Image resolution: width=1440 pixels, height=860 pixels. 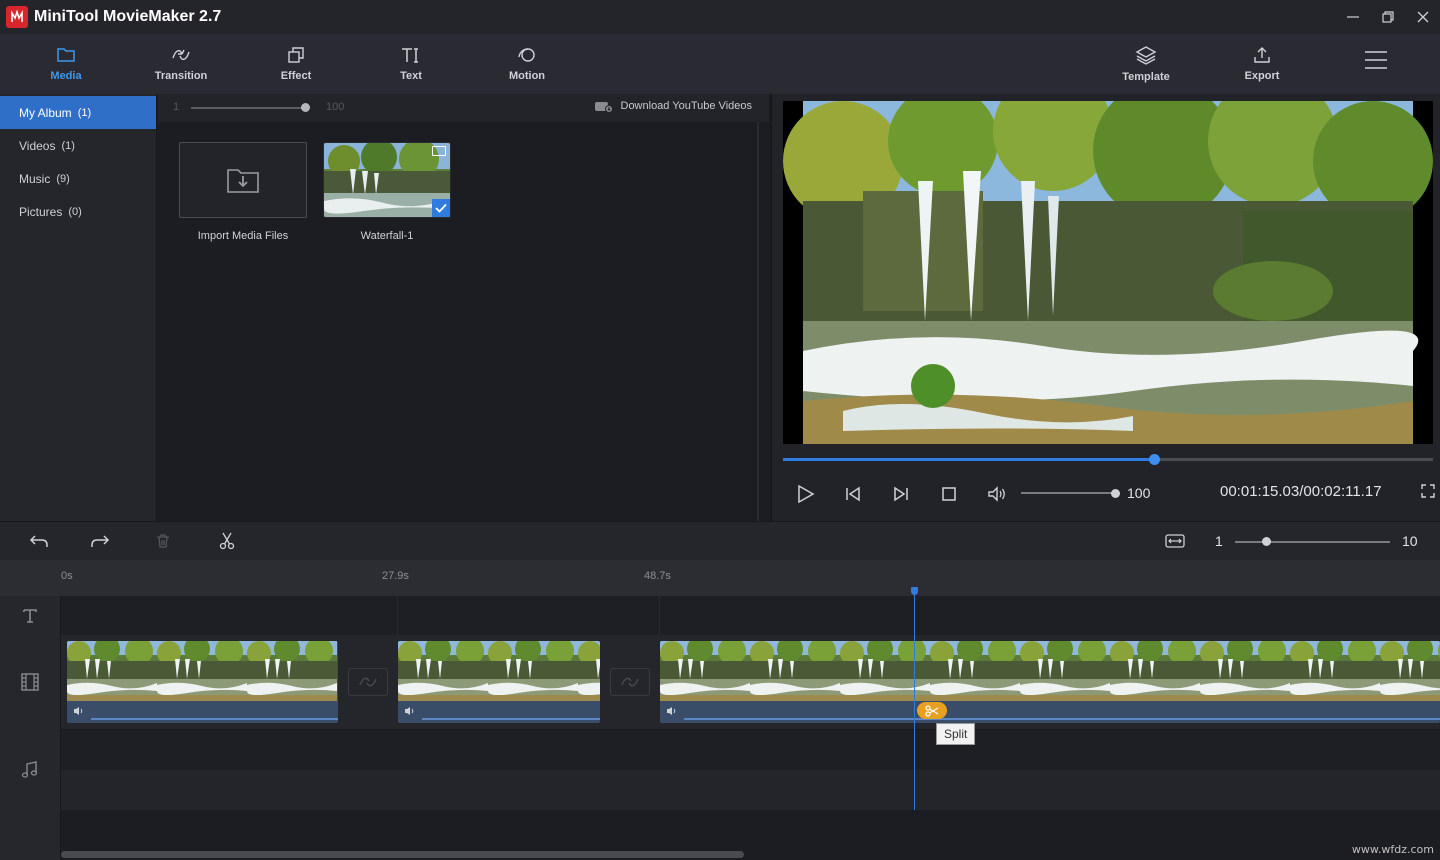 What do you see at coordinates (78, 211) in the screenshot?
I see `sidebar-item-pictures: Pictures (0)` at bounding box center [78, 211].